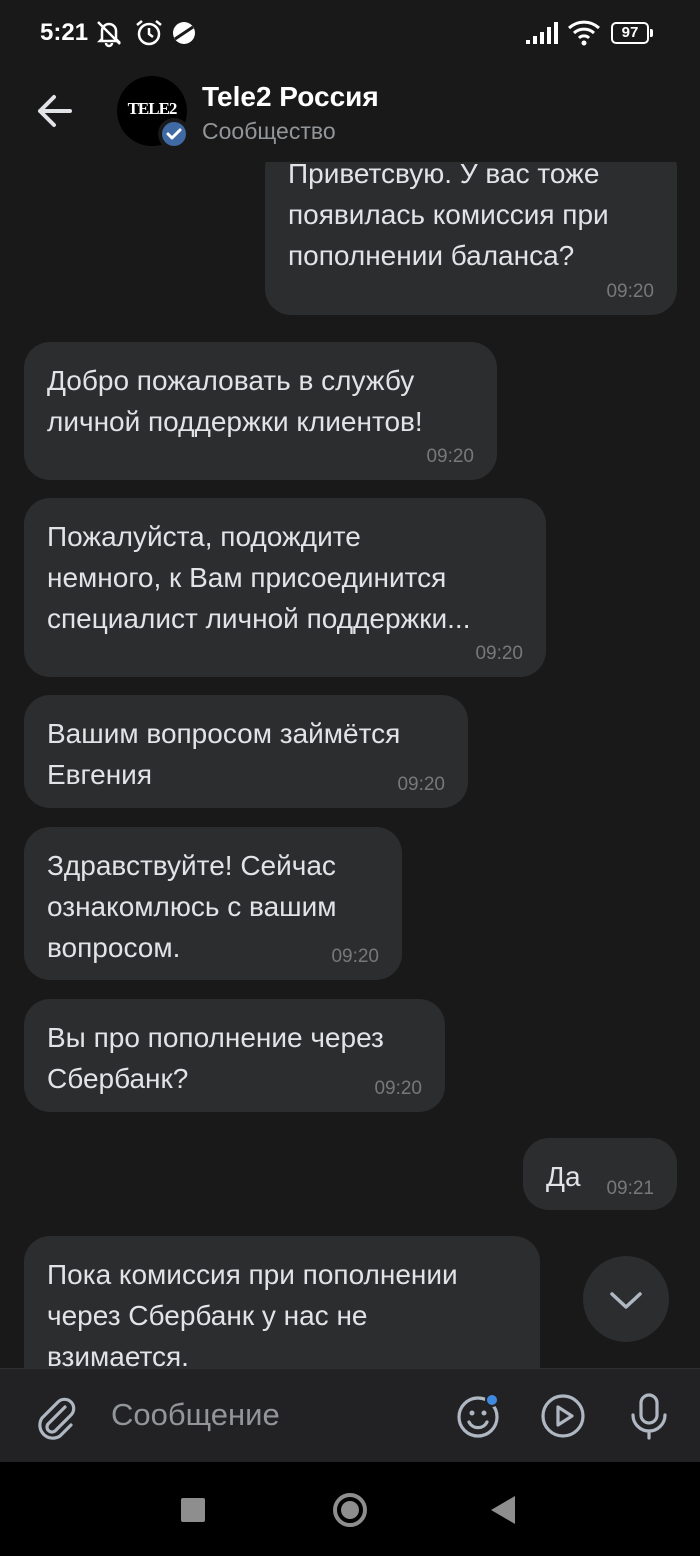  I want to click on attach-icon, so click(56, 1416).